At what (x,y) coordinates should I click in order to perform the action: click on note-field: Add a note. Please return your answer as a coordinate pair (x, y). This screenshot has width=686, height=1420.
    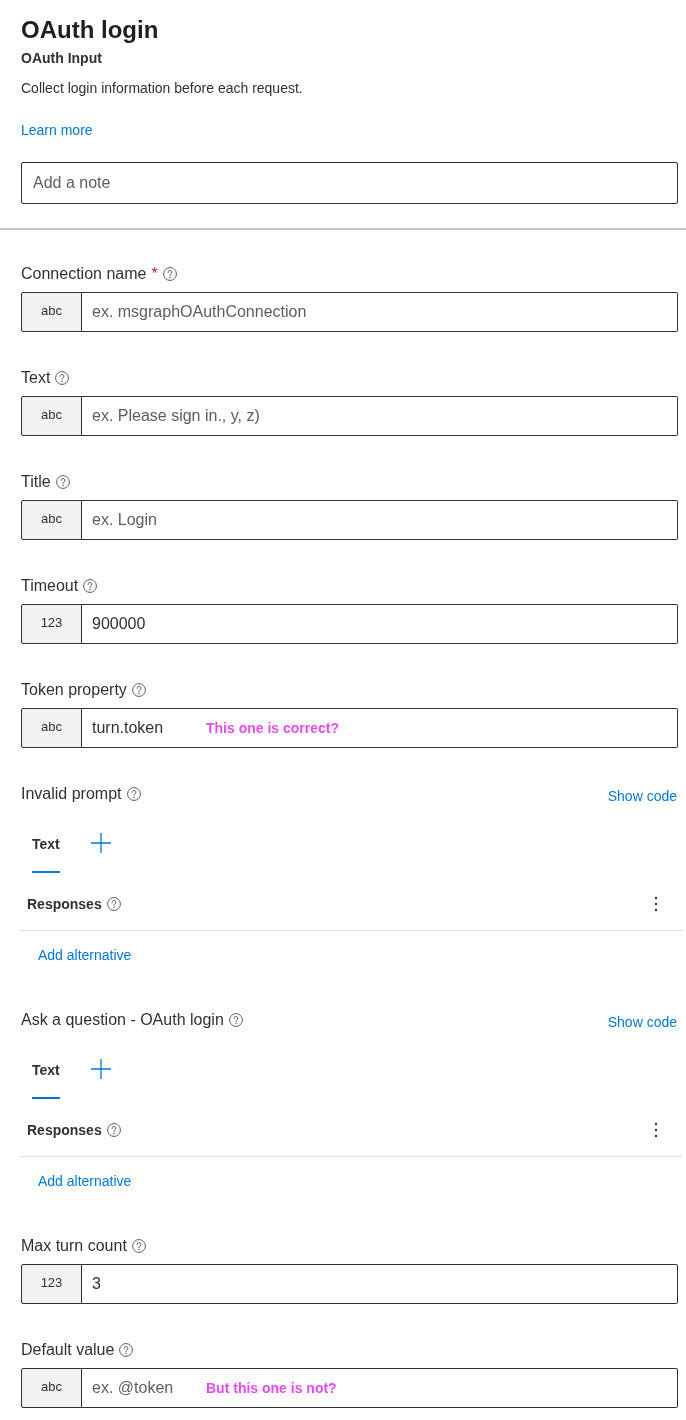
    Looking at the image, I should click on (349, 183).